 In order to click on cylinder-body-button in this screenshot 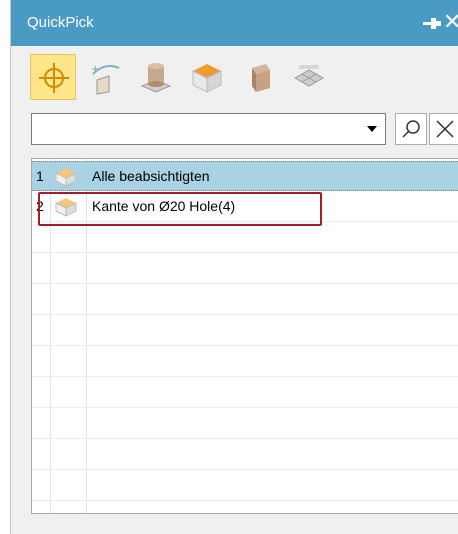, I will do `click(155, 77)`.